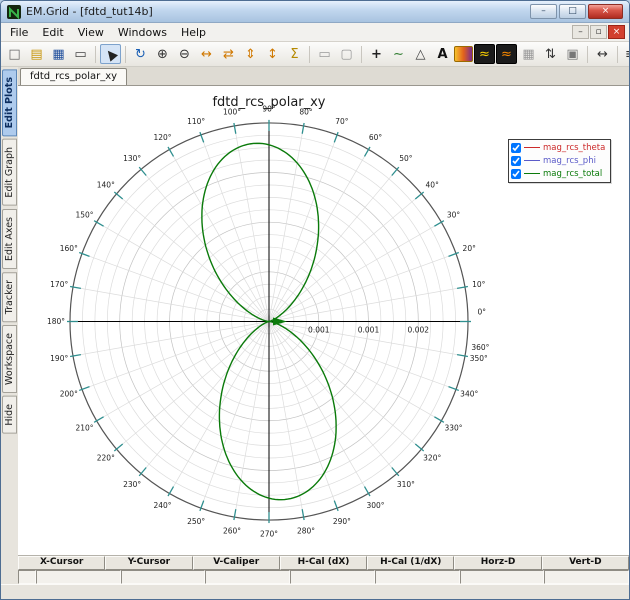 Image resolution: width=630 pixels, height=600 pixels. I want to click on marker-triangle-button: △, so click(420, 54).